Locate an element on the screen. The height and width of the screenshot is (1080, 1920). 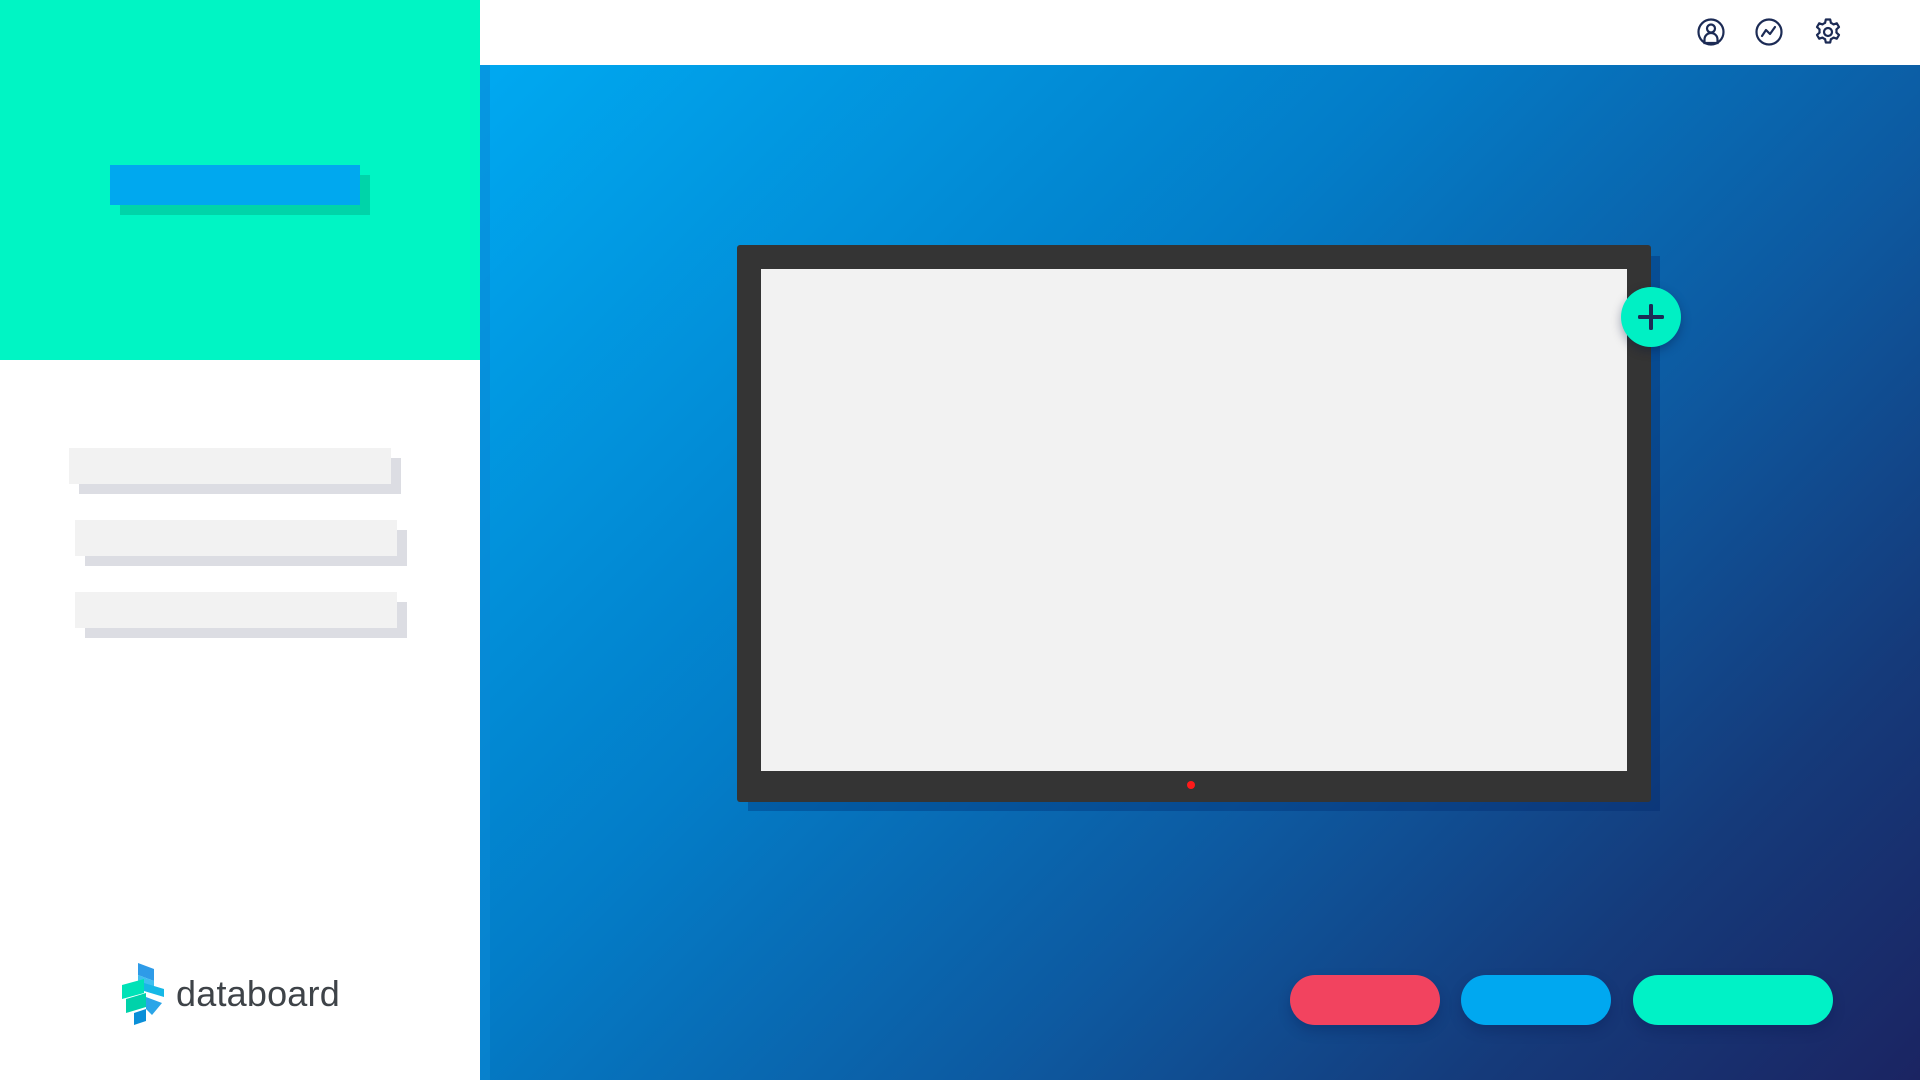
user-icon is located at coordinates (1711, 32).